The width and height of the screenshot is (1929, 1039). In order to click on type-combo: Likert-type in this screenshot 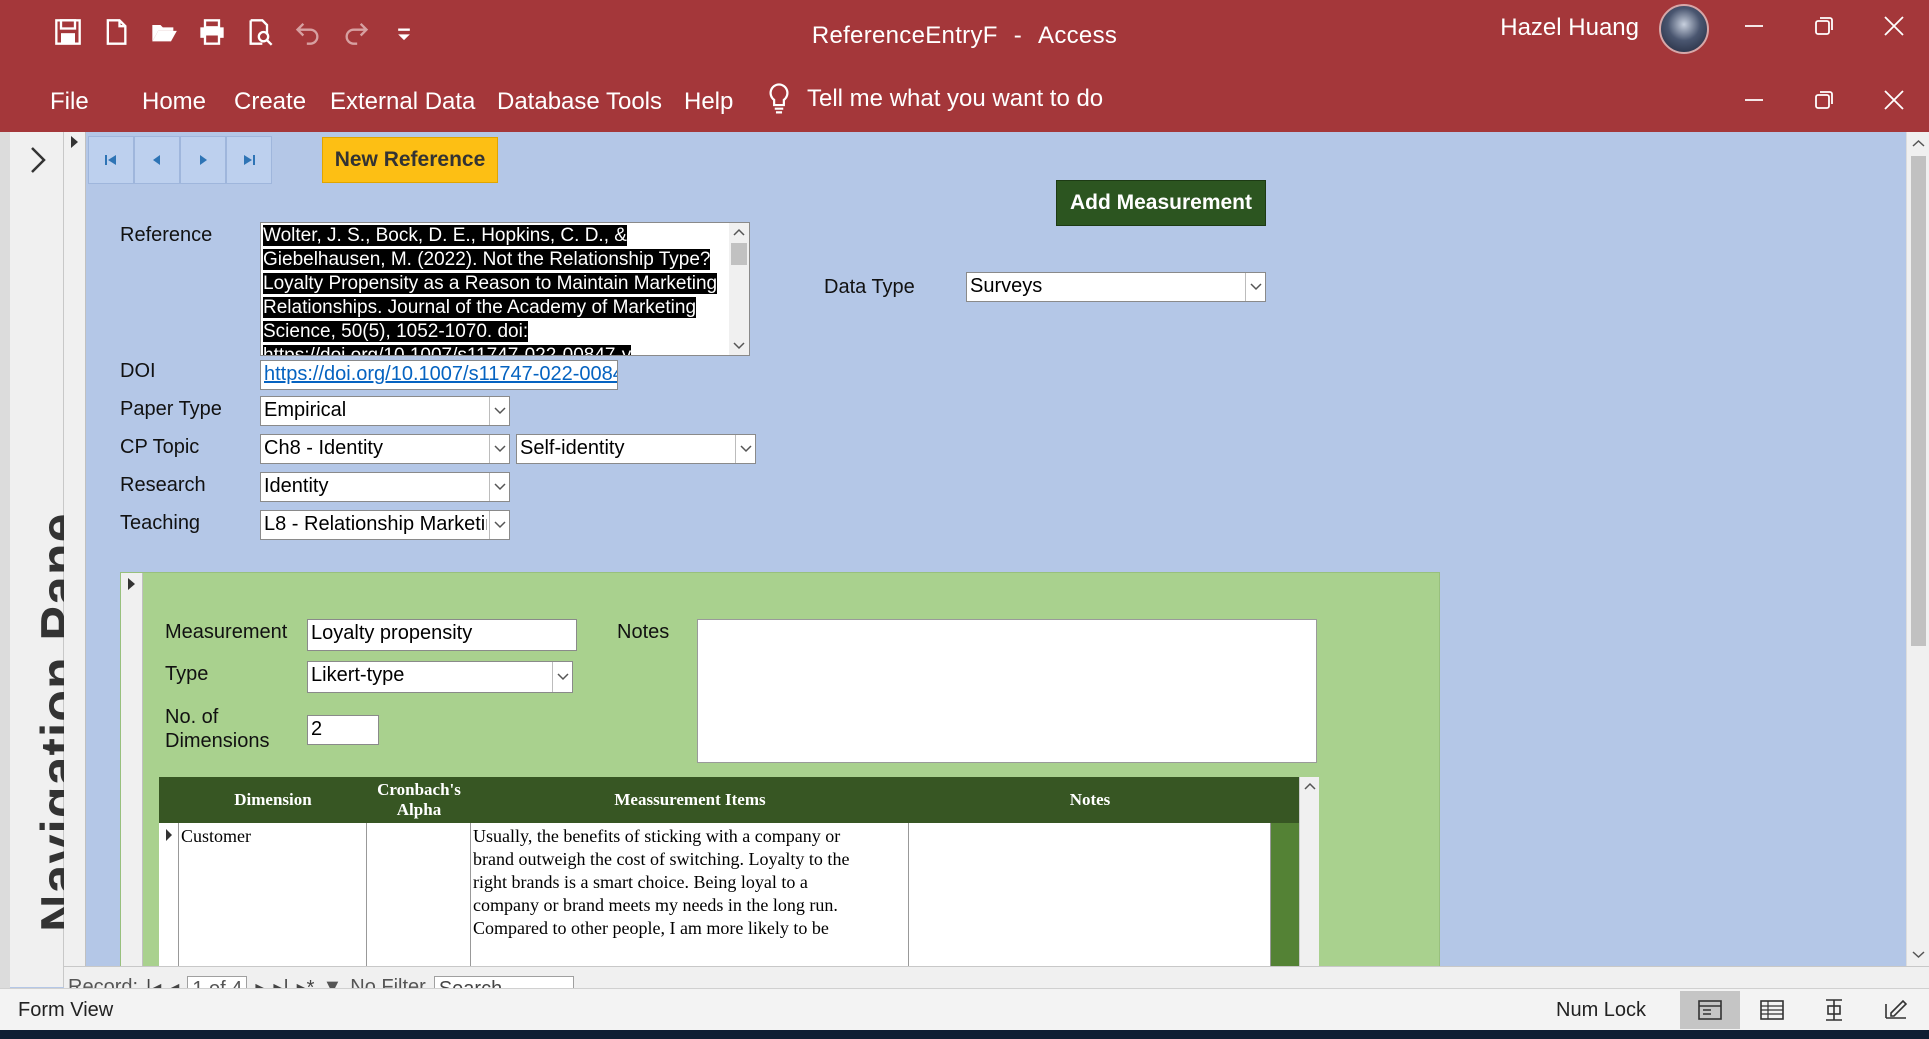, I will do `click(440, 677)`.